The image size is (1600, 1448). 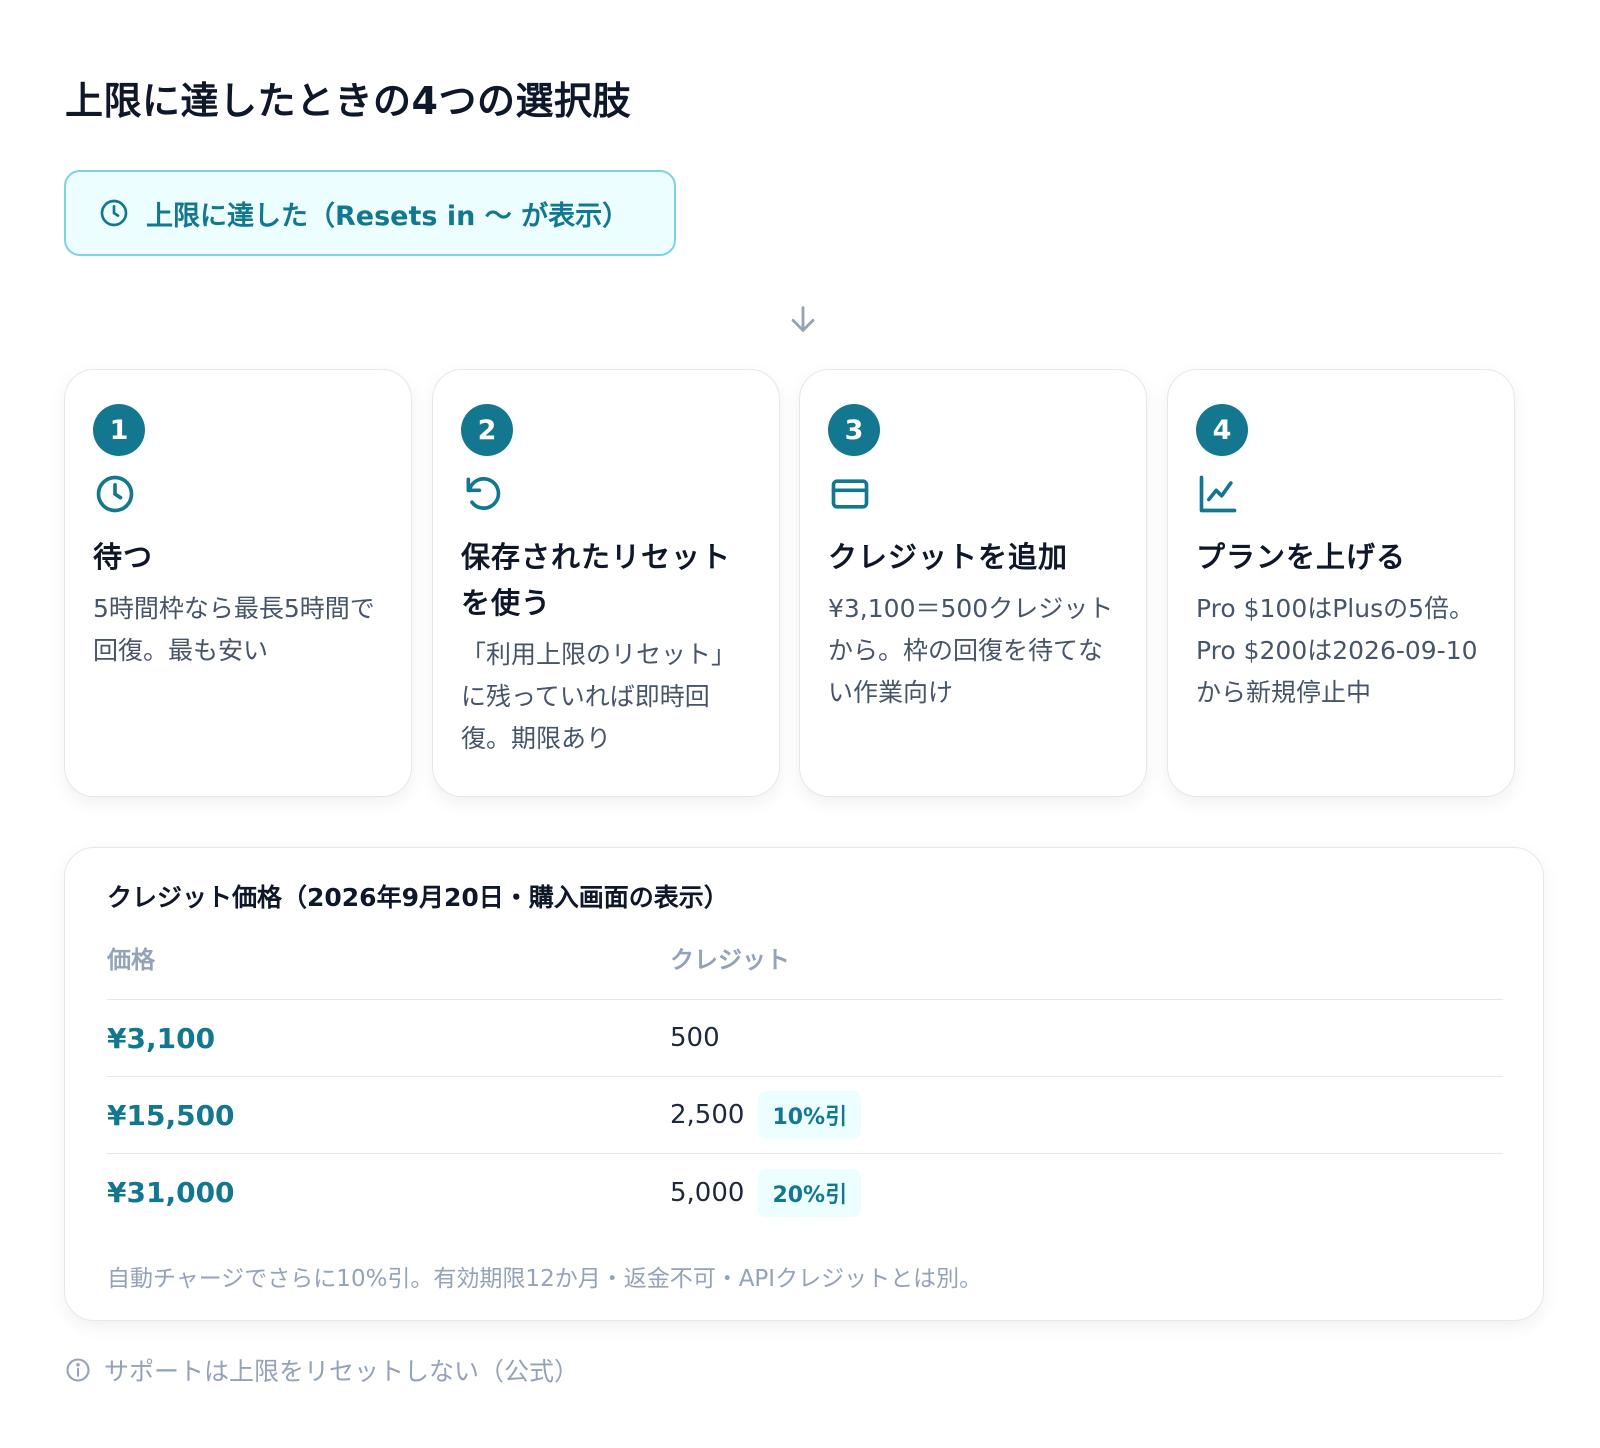 I want to click on step-number: 3, so click(x=854, y=430).